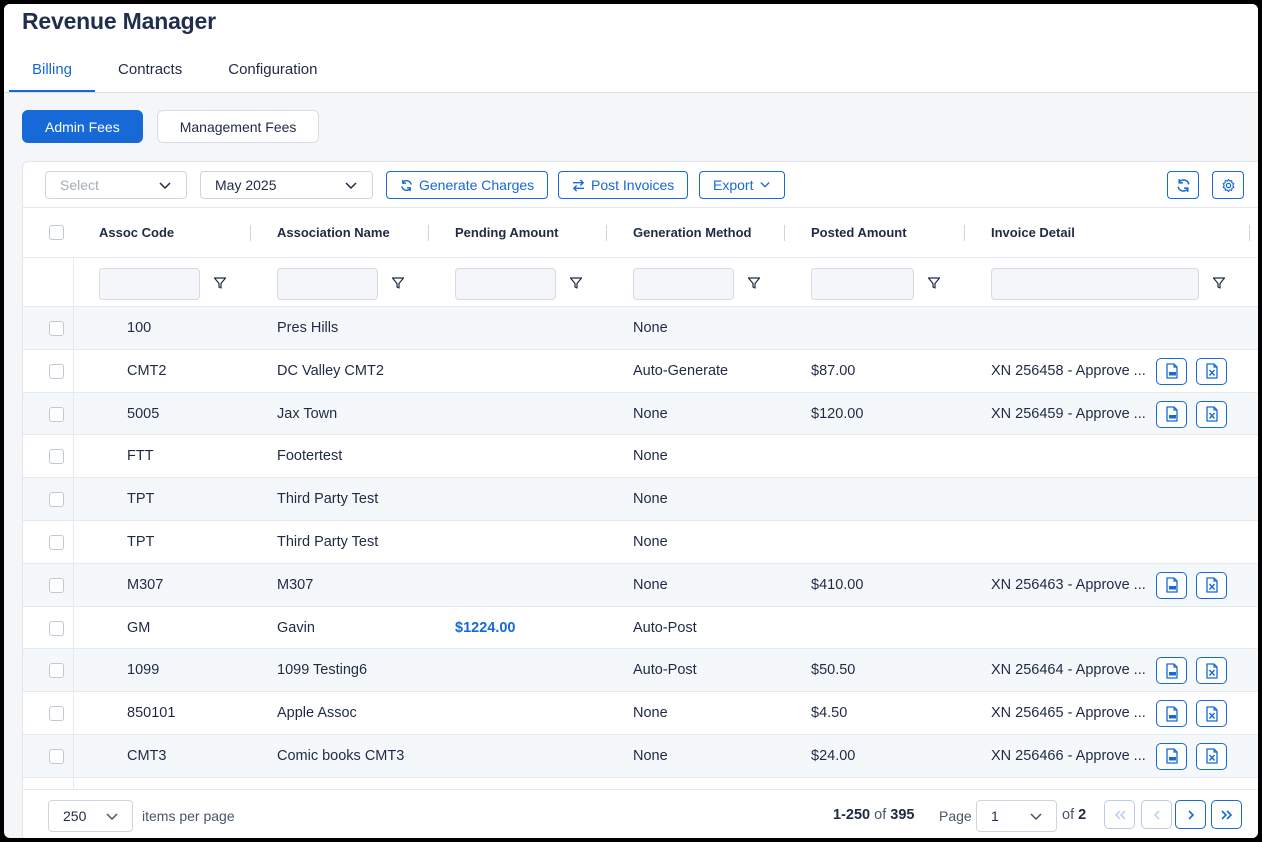 The image size is (1262, 842). What do you see at coordinates (505, 284) in the screenshot?
I see `pending-amount-filter-input` at bounding box center [505, 284].